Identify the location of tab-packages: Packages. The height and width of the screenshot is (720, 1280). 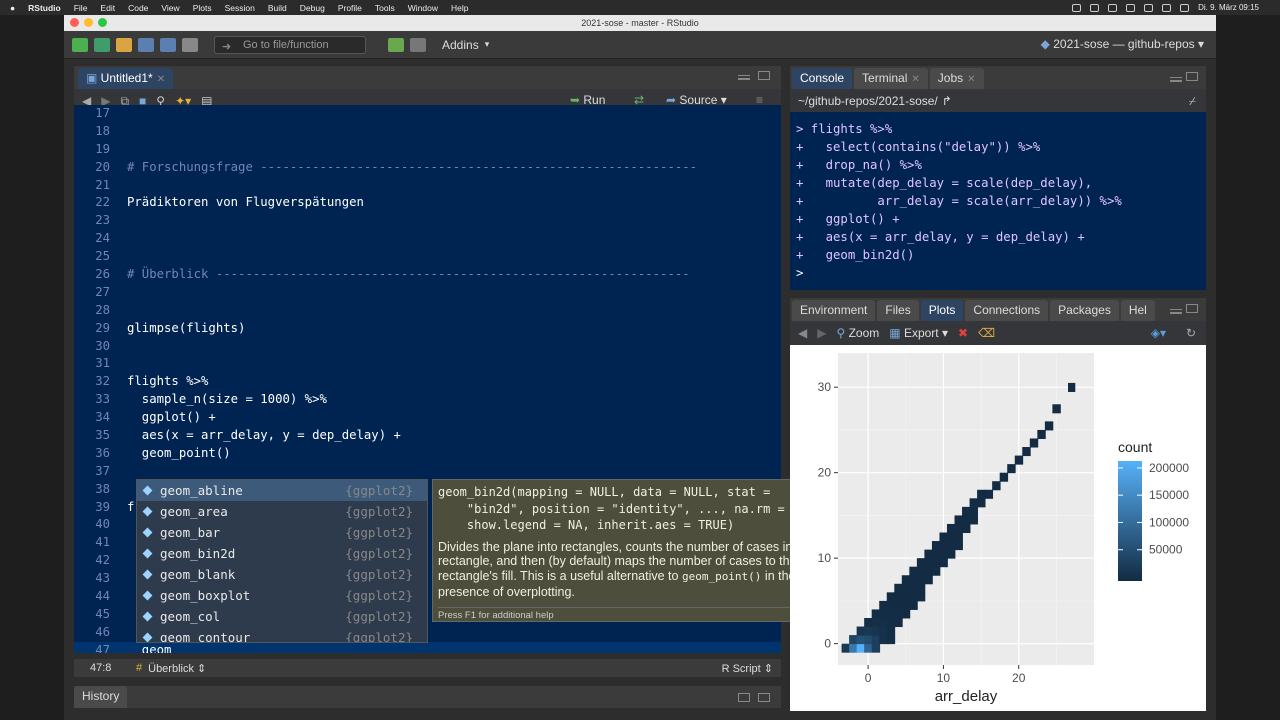
(1084, 310).